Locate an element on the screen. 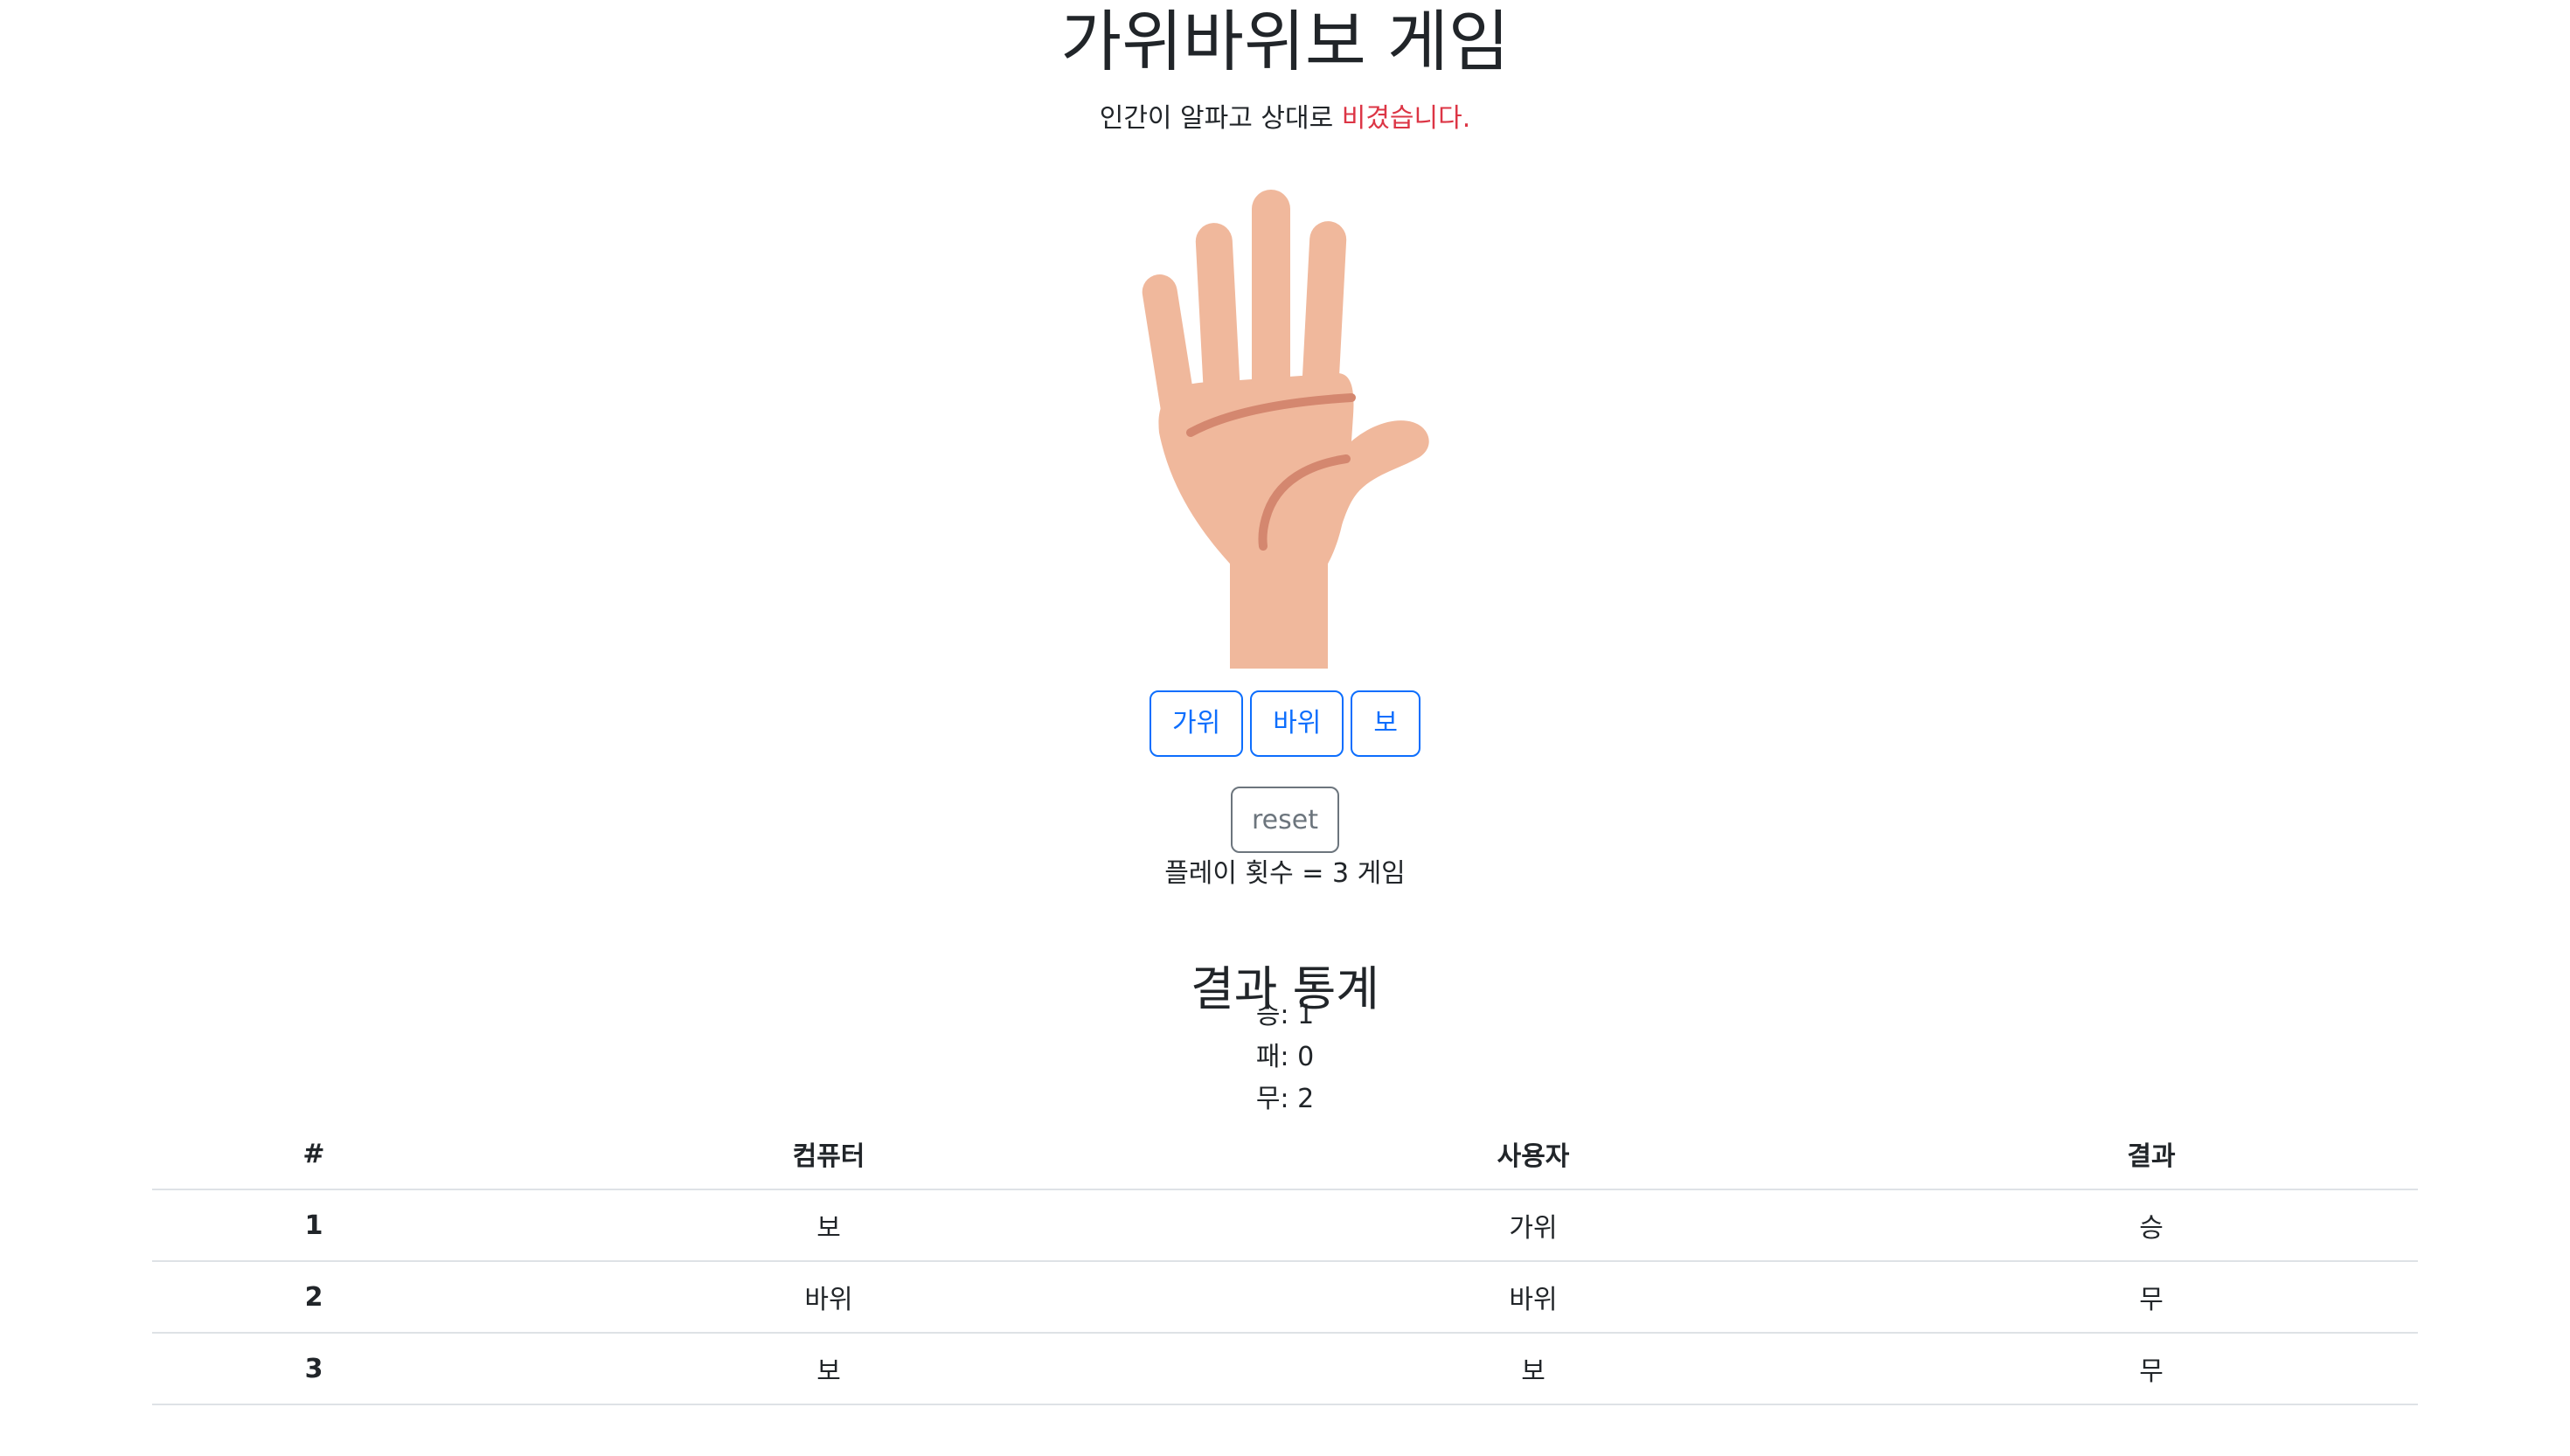 This screenshot has height=1456, width=2570. status-prefix: 인간이 알파고 상대로 is located at coordinates (1220, 118).